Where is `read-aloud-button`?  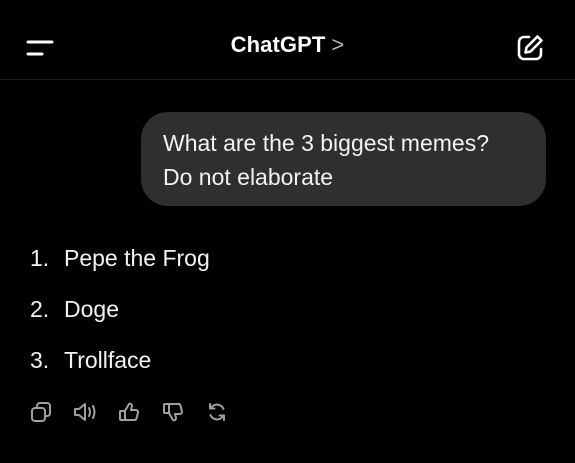
read-aloud-button is located at coordinates (85, 412).